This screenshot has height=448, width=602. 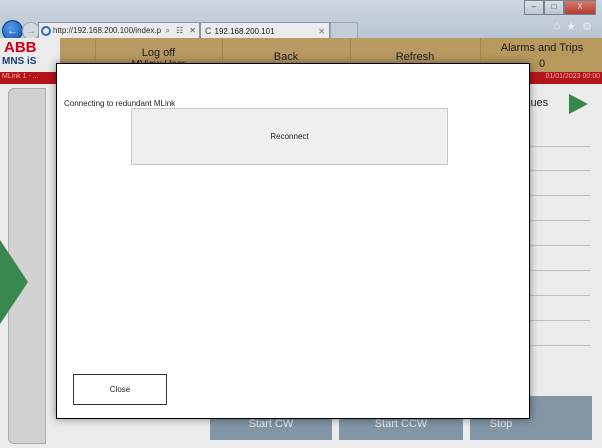 What do you see at coordinates (120, 103) in the screenshot?
I see `dialog-message: Connecting to redundant MLink` at bounding box center [120, 103].